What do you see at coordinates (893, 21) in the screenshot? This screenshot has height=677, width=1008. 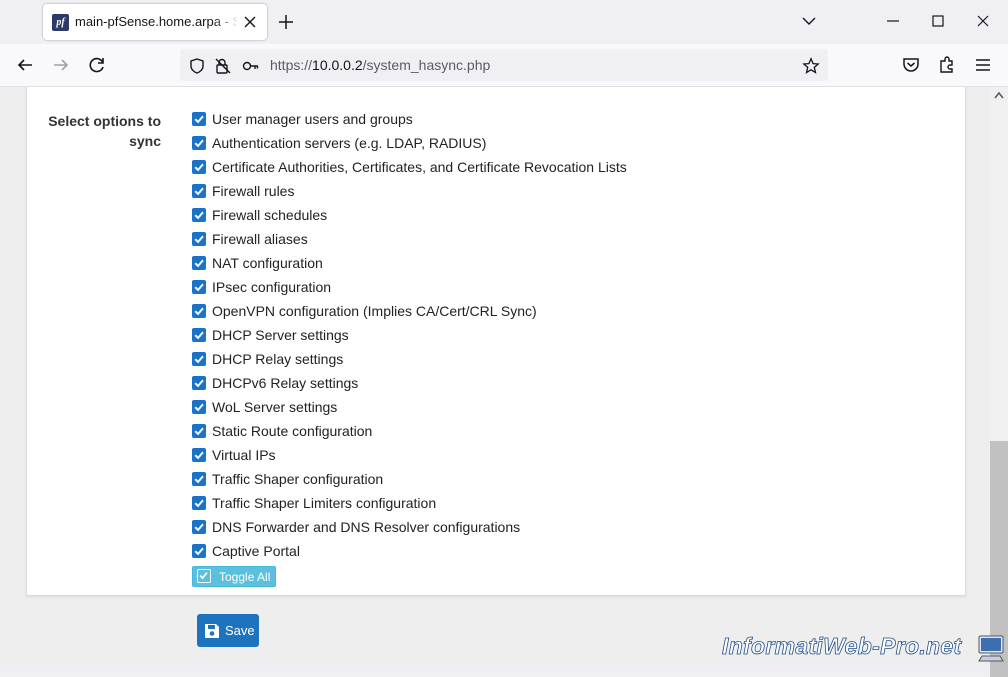 I see `minimize-icon` at bounding box center [893, 21].